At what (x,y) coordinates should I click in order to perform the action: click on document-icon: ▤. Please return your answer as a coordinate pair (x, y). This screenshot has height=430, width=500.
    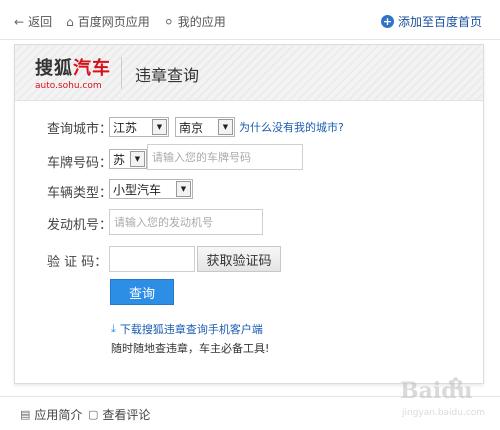
    Looking at the image, I should click on (25, 414).